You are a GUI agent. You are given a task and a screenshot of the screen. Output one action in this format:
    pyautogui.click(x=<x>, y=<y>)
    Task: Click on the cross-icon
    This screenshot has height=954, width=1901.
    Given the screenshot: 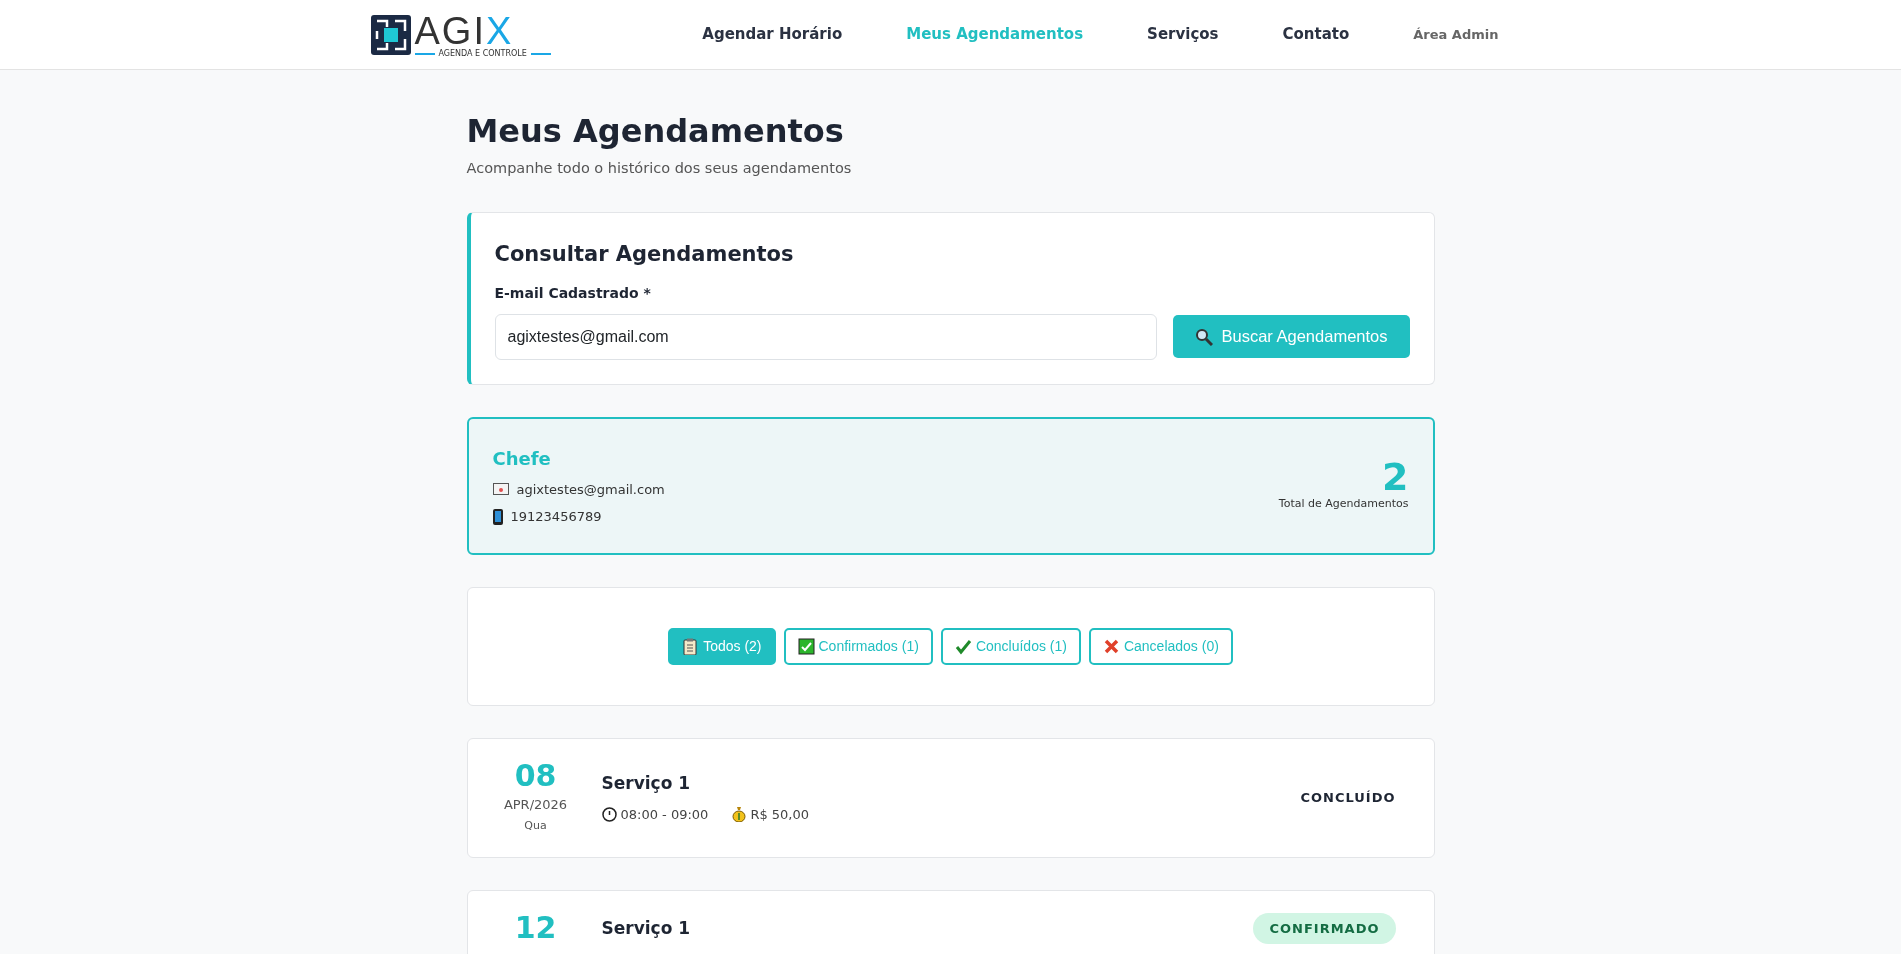 What is the action you would take?
    pyautogui.click(x=1111, y=646)
    